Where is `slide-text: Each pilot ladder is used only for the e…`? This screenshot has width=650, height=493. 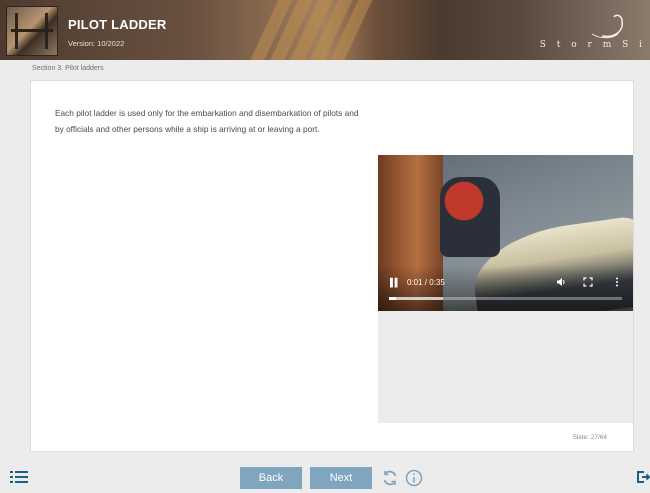
slide-text: Each pilot ladder is used only for the e… is located at coordinates (207, 121).